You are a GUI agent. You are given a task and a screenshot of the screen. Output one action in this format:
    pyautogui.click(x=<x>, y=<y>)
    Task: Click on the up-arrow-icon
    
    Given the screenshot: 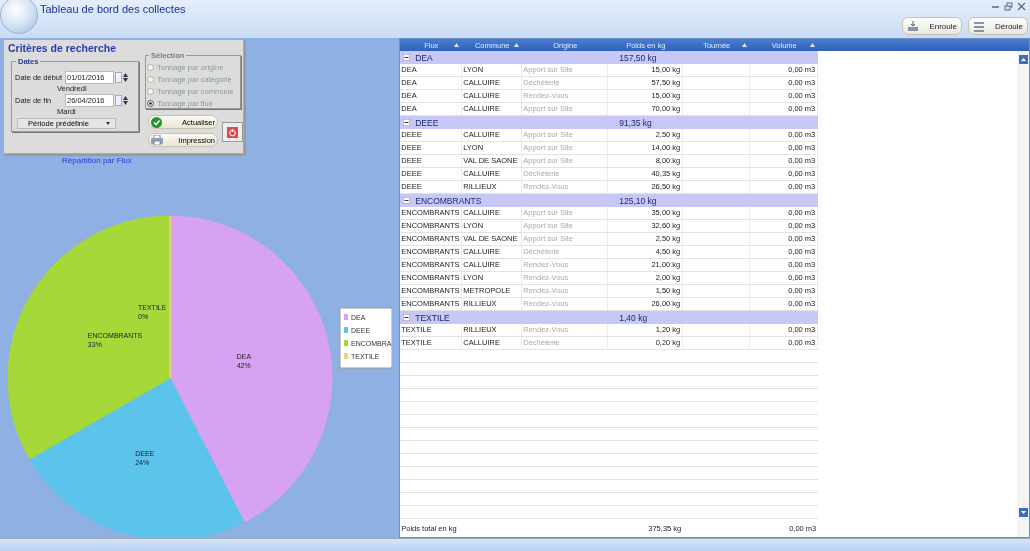 What is the action you would take?
    pyautogui.click(x=1023, y=59)
    